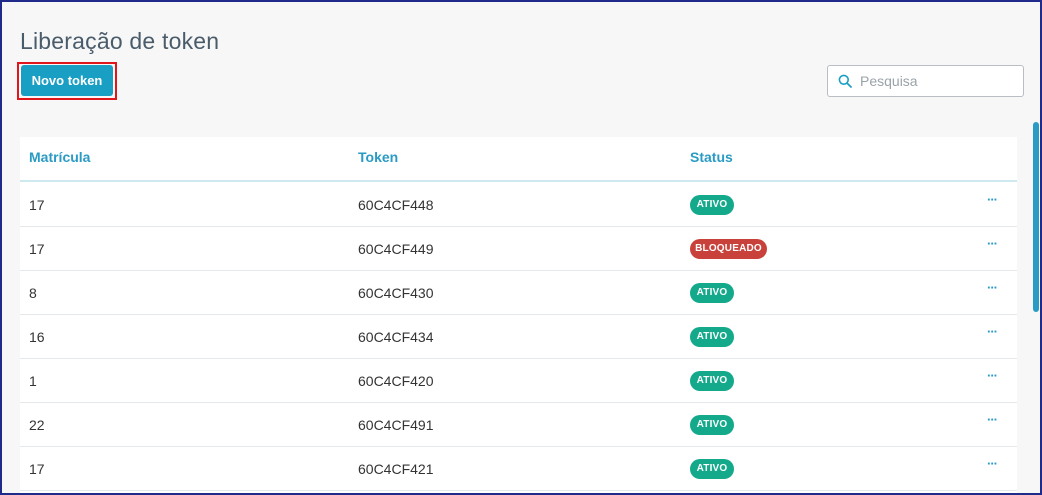 This screenshot has height=495, width=1042. I want to click on cell-token: 60C4CF491, so click(396, 425).